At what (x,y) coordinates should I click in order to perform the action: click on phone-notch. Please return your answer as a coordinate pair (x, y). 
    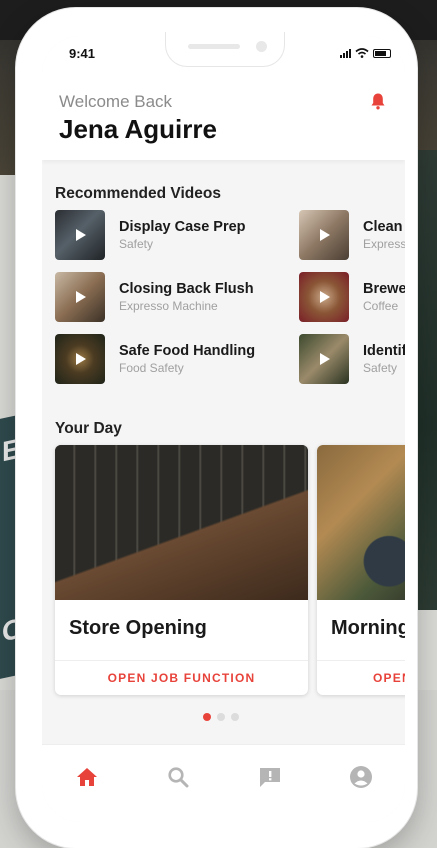
    Looking at the image, I should click on (225, 49).